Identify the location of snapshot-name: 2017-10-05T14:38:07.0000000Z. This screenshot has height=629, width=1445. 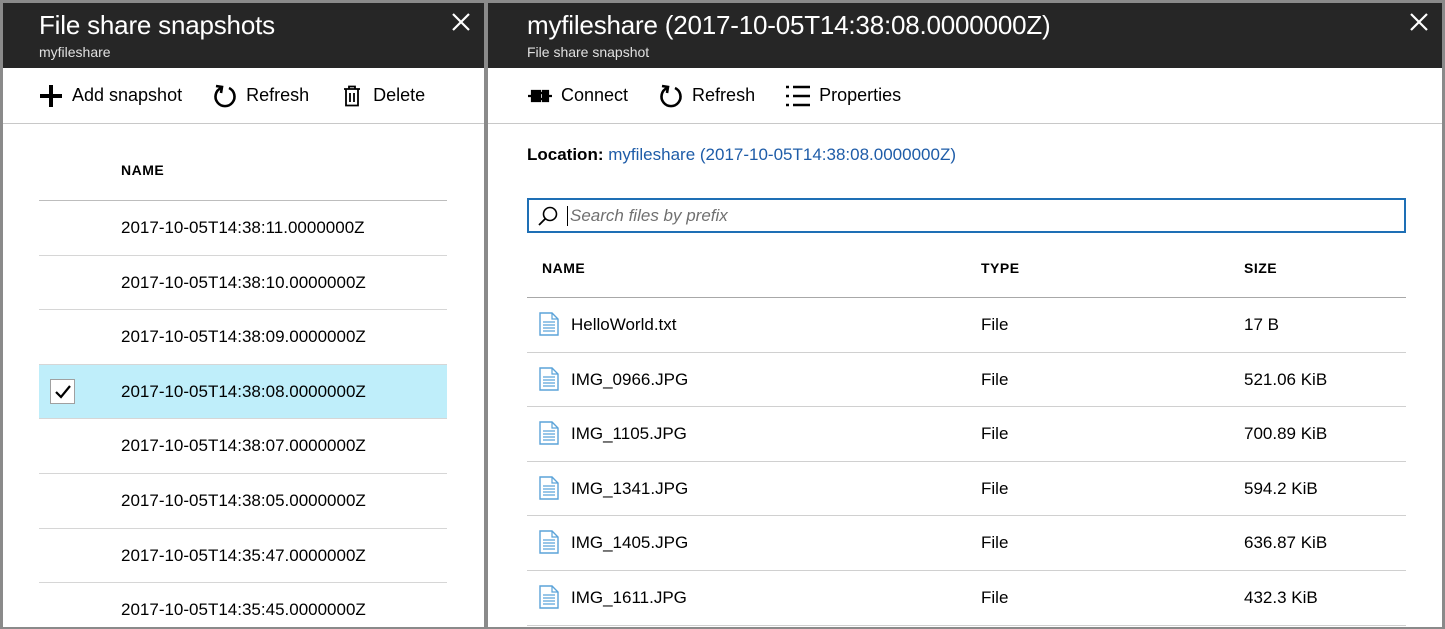
(243, 446).